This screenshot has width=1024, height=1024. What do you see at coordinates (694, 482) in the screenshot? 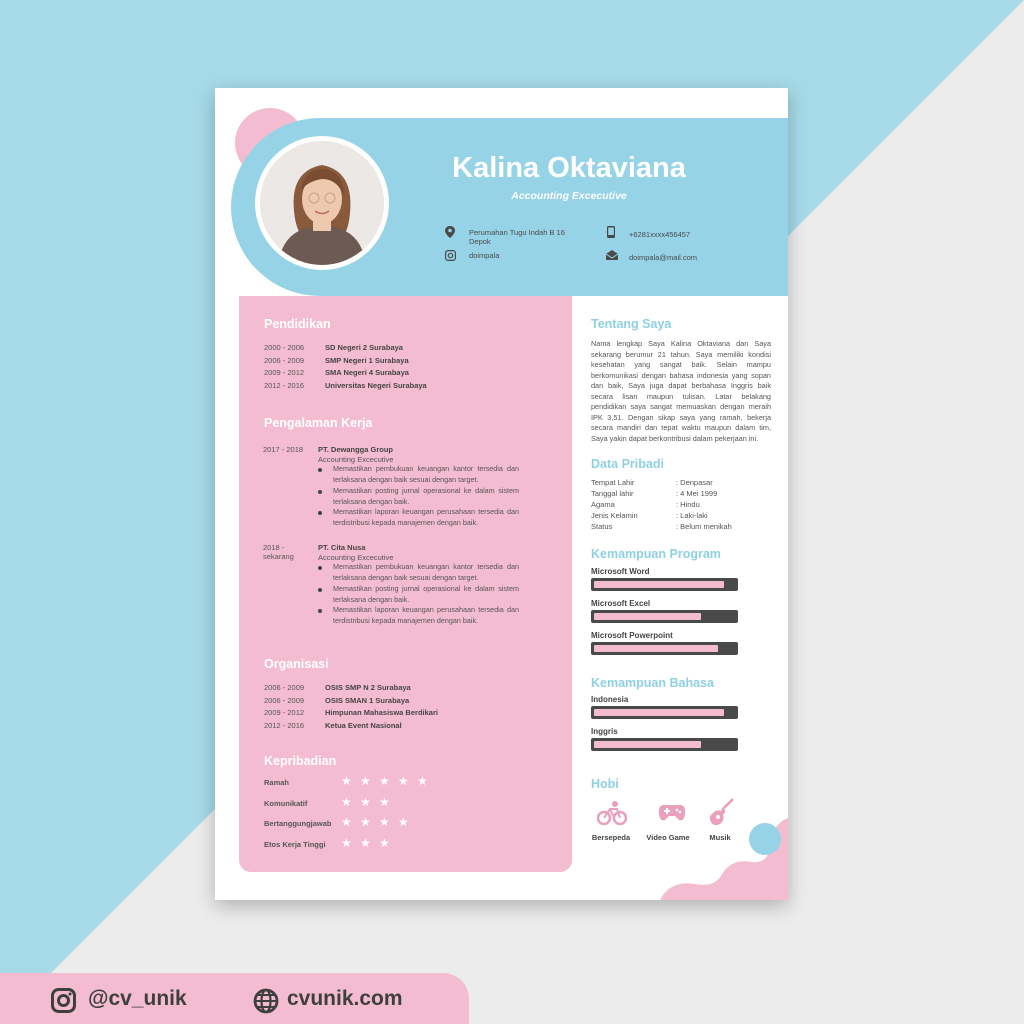
I see `personal-value: : Denpasar` at bounding box center [694, 482].